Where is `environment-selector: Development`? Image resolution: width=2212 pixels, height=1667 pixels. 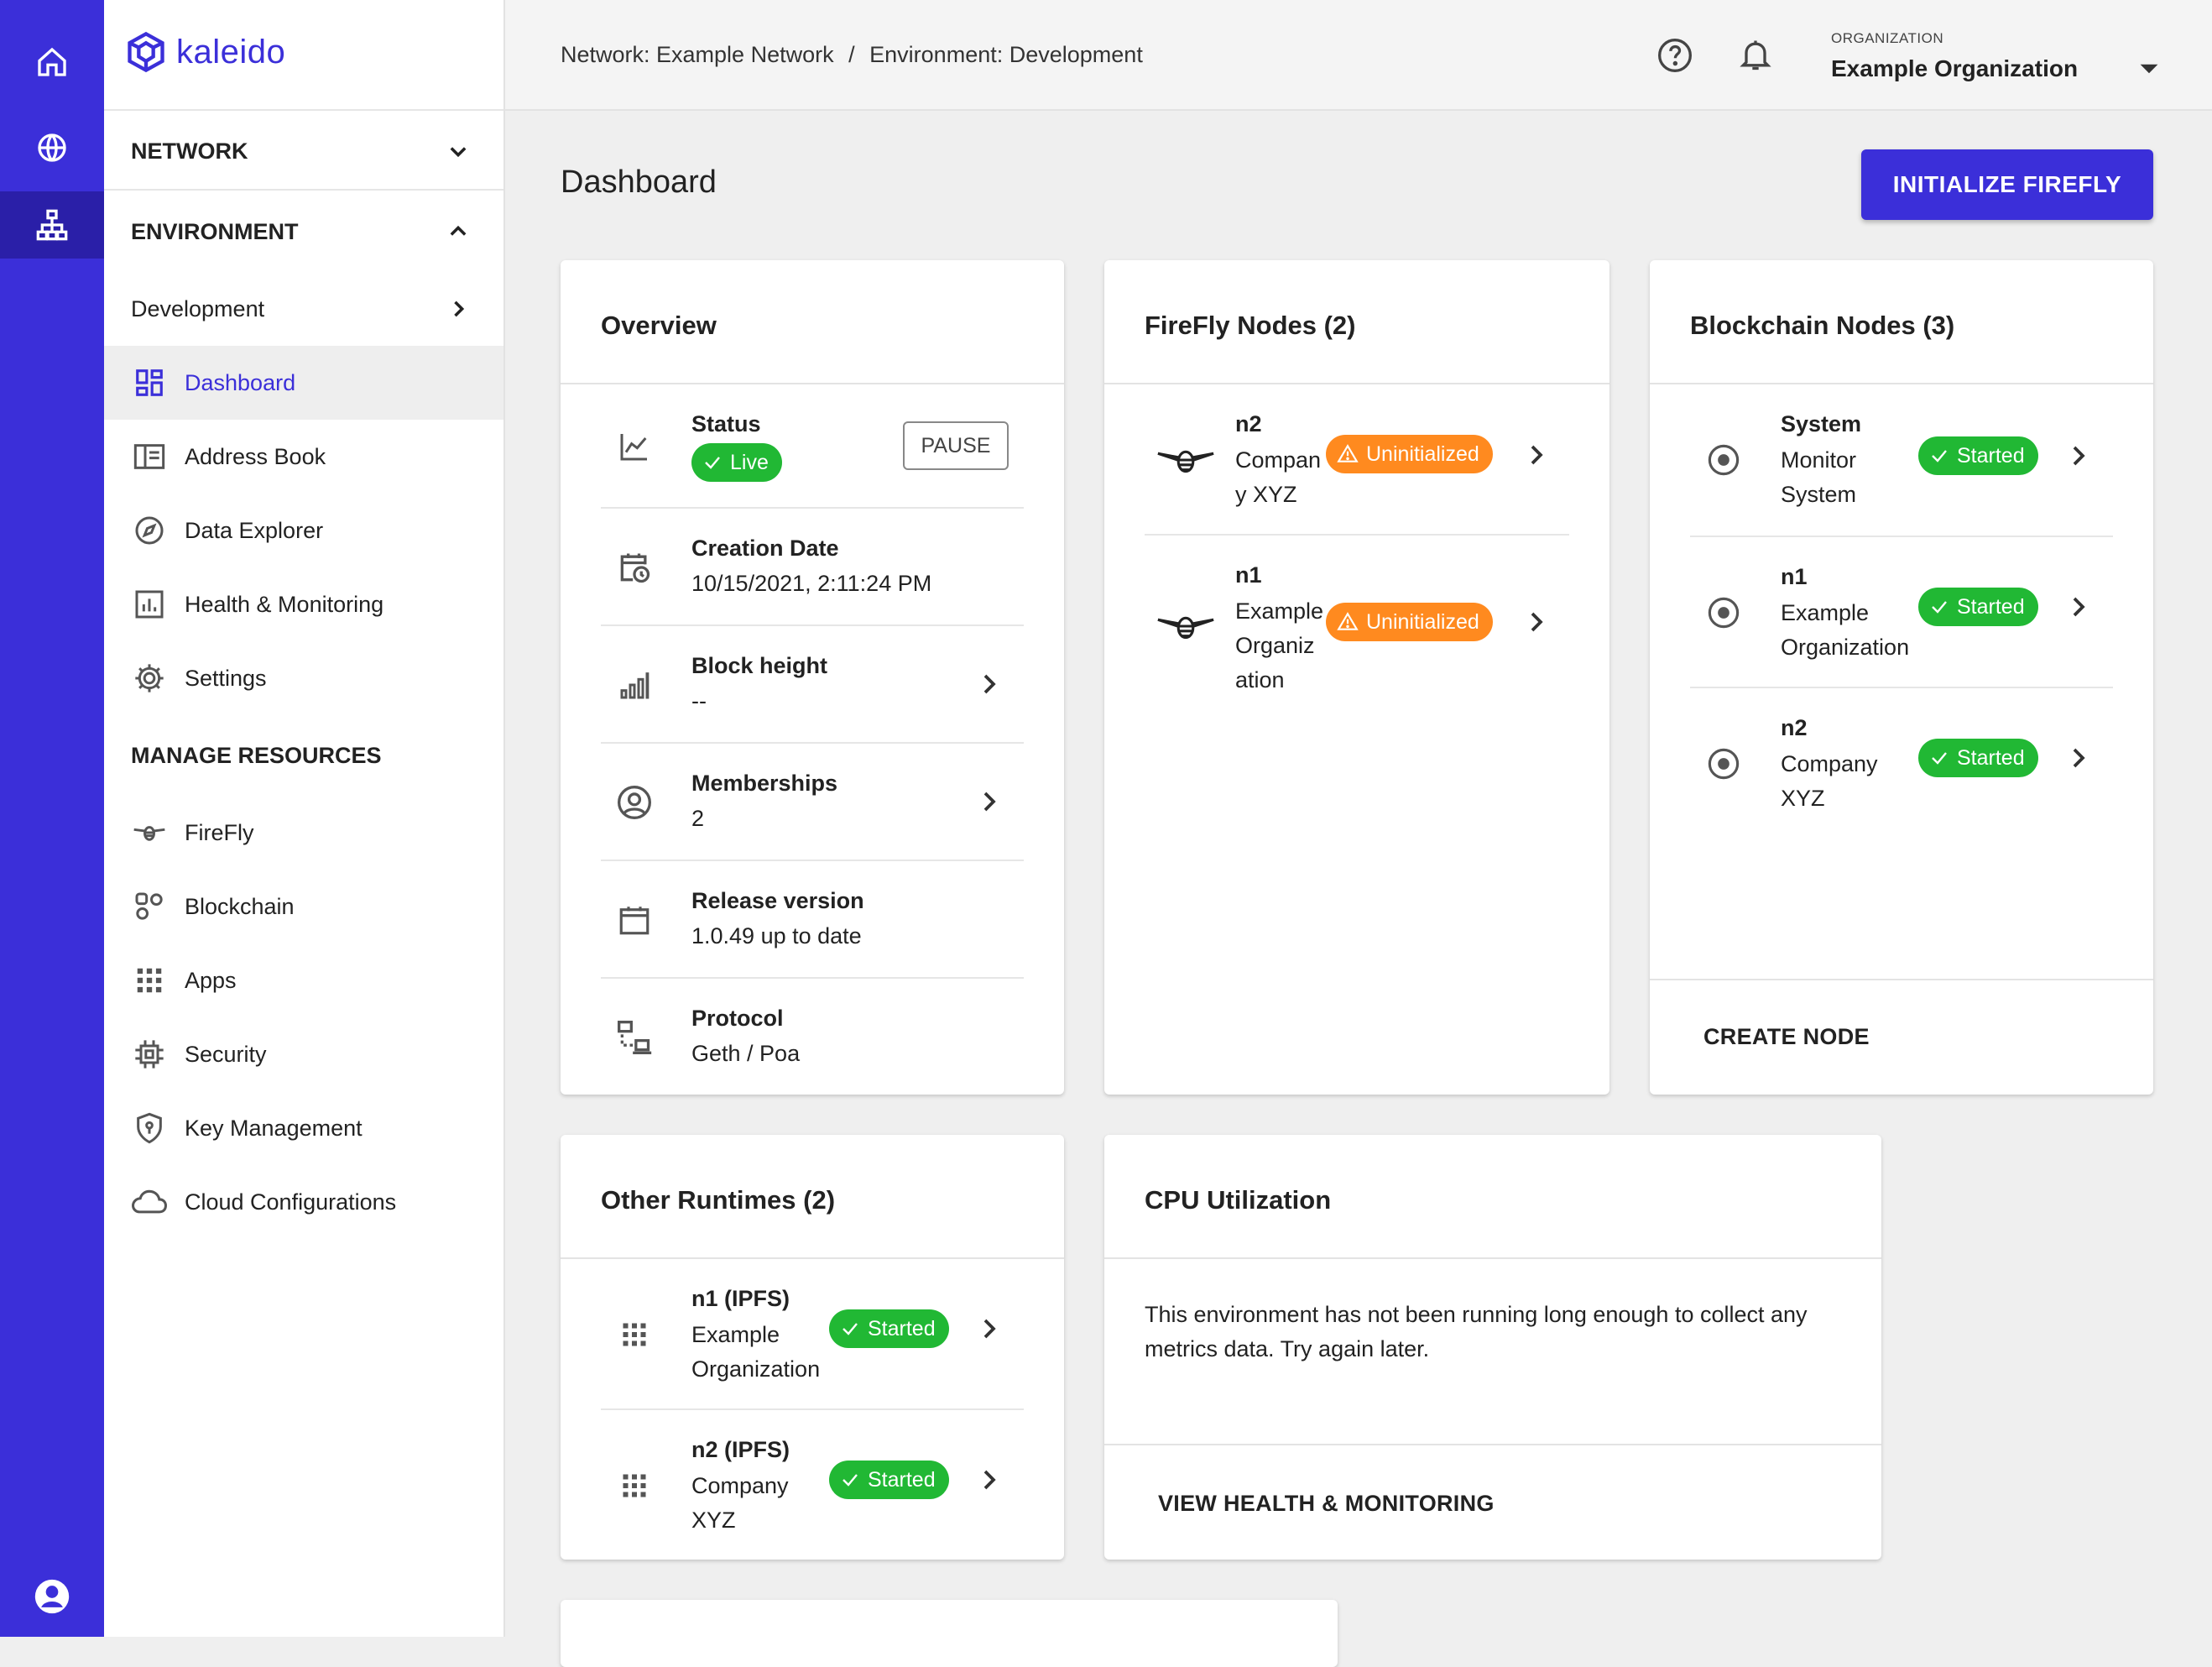 environment-selector: Development is located at coordinates (303, 309).